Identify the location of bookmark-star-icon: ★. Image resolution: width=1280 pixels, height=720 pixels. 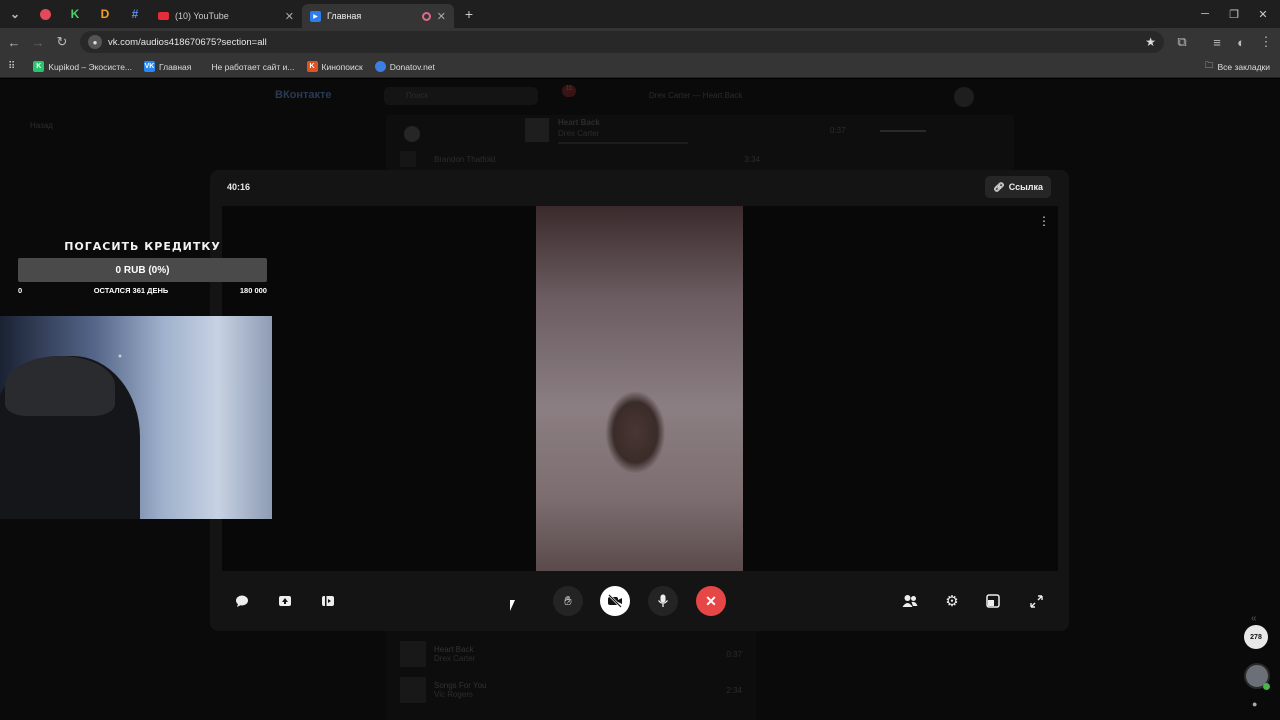
(1150, 42).